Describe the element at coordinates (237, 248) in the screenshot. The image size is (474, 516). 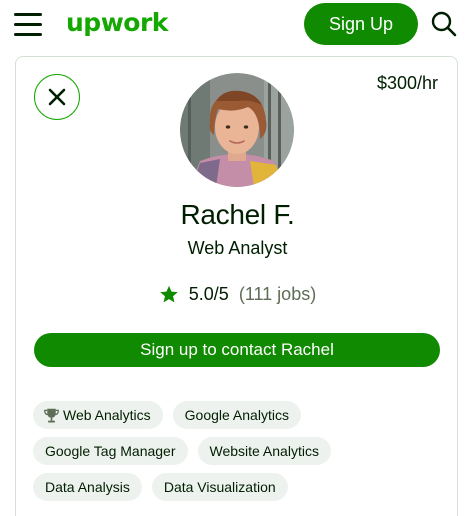
I see `freelancer-title: Web Analyst` at that location.